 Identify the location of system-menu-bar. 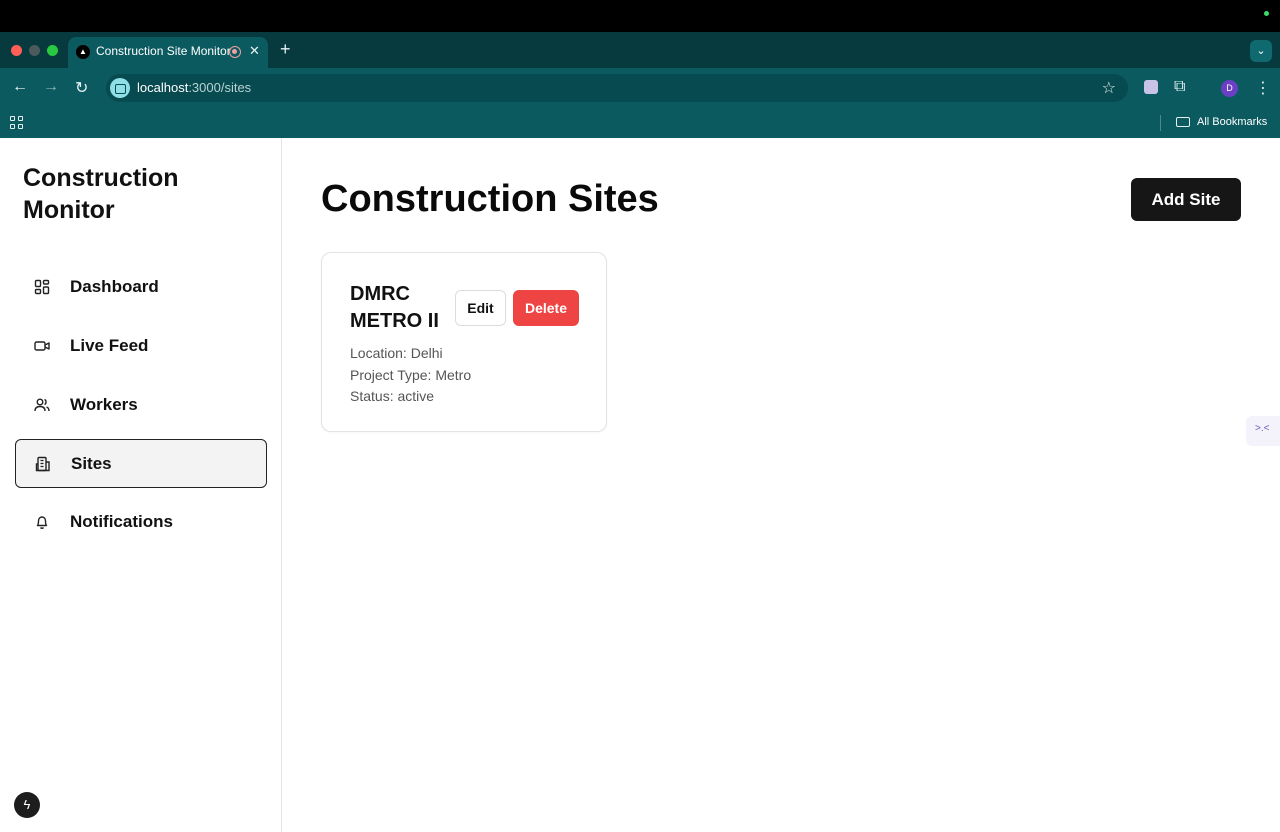
(640, 16).